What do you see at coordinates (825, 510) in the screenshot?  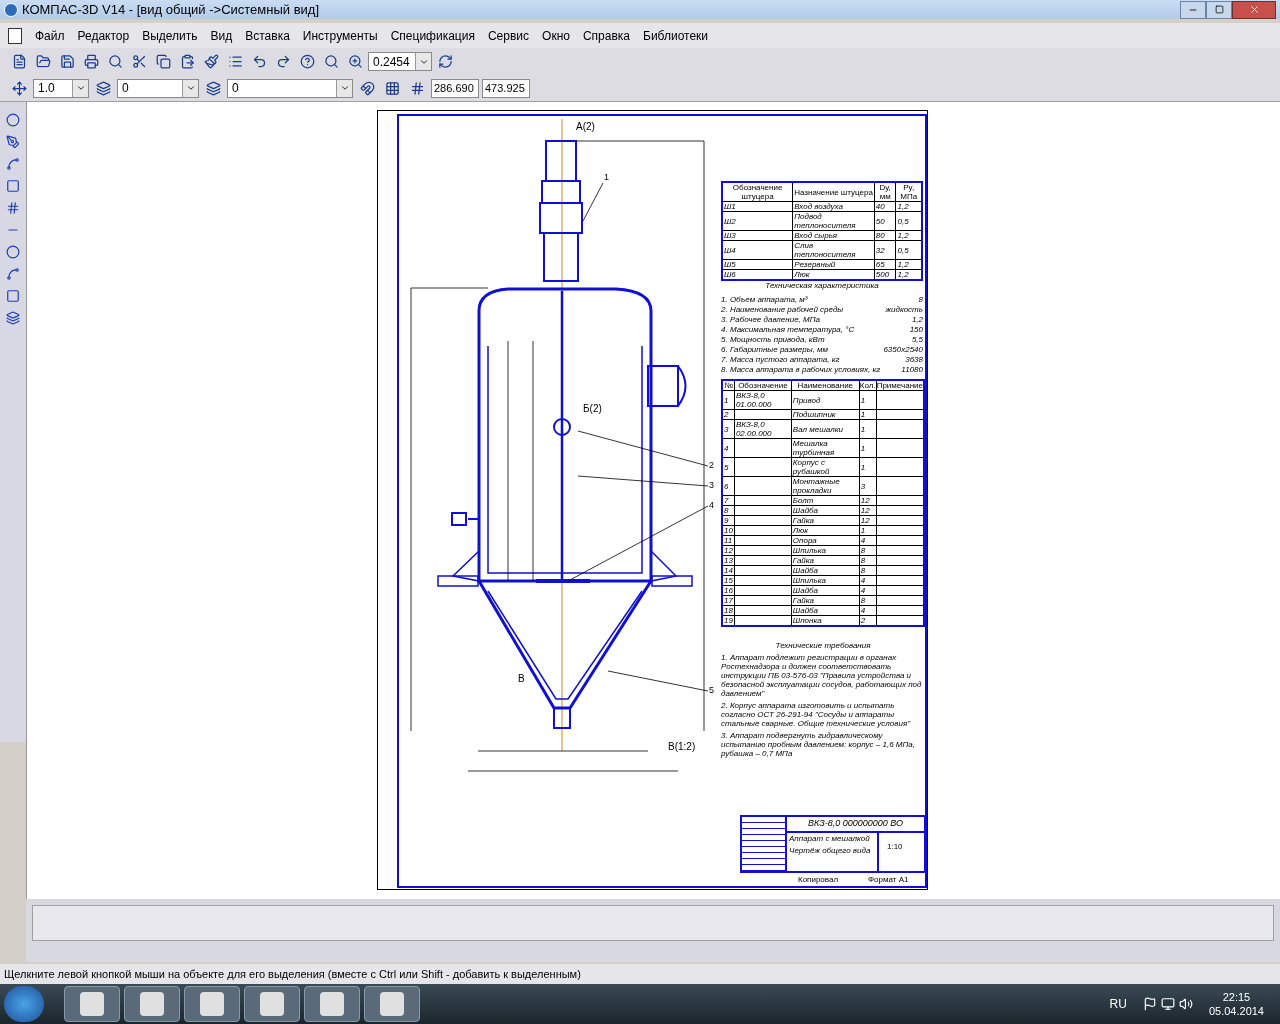 I see `table-cell: Шайба` at bounding box center [825, 510].